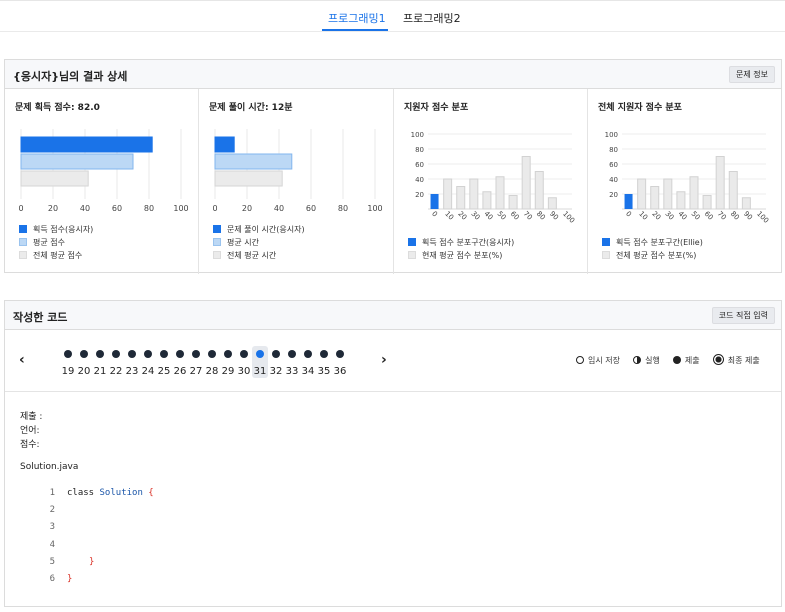 The image size is (785, 612). I want to click on legend-label: 현재 평균 점수 분포(%), so click(462, 255).